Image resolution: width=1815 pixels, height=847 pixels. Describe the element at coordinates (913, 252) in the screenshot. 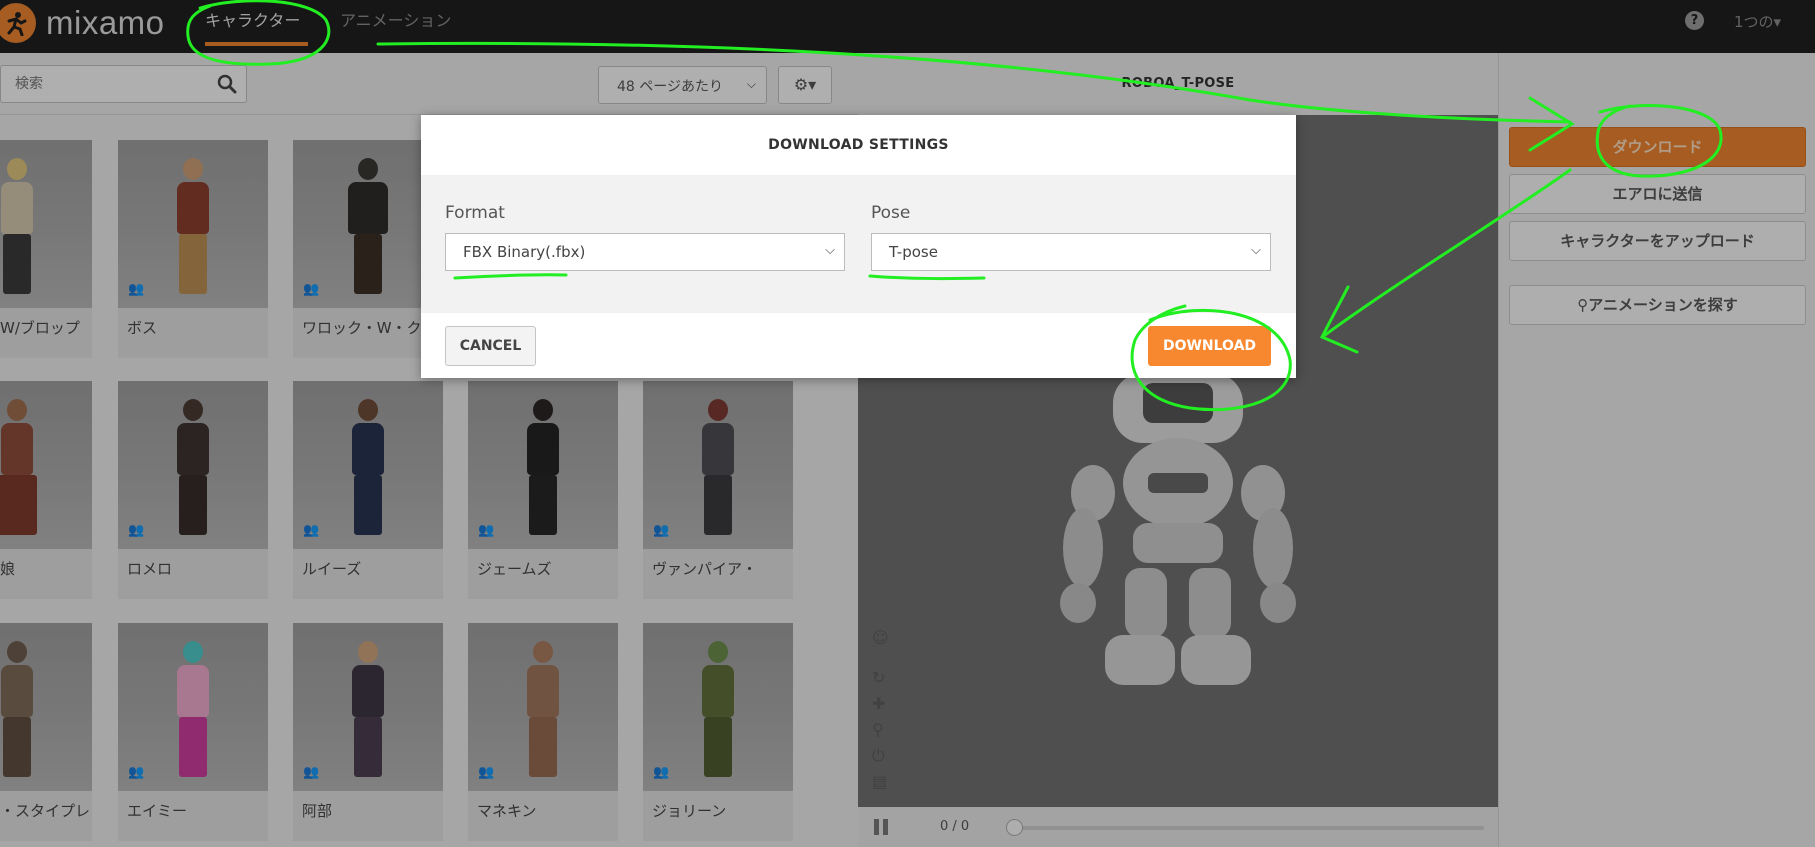

I see `pose-value: T-pose` at that location.